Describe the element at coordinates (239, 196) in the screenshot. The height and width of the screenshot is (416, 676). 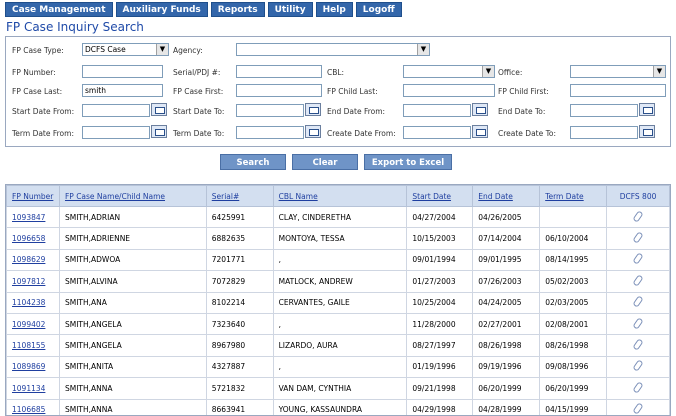
I see `col-serial: Serial#` at that location.